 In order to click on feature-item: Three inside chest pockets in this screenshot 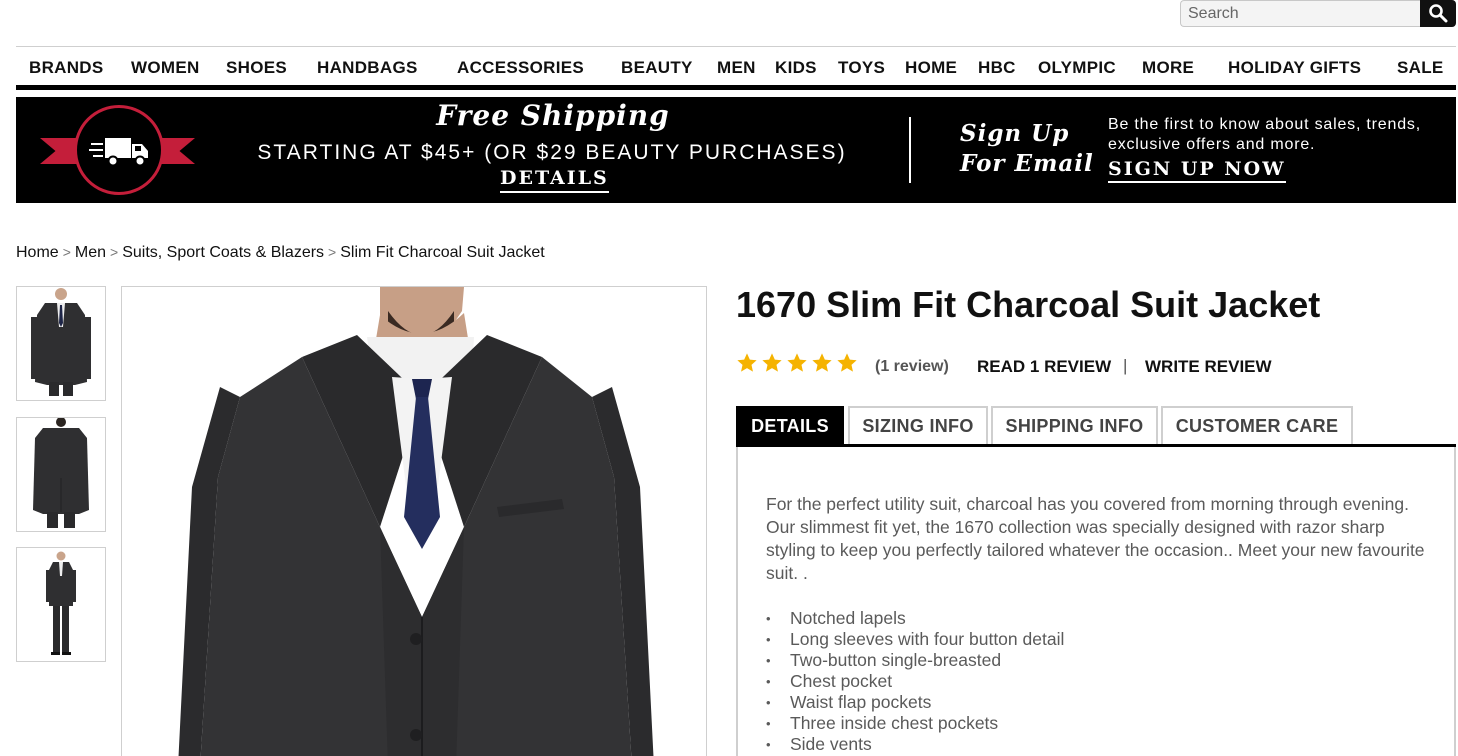, I will do `click(915, 723)`.